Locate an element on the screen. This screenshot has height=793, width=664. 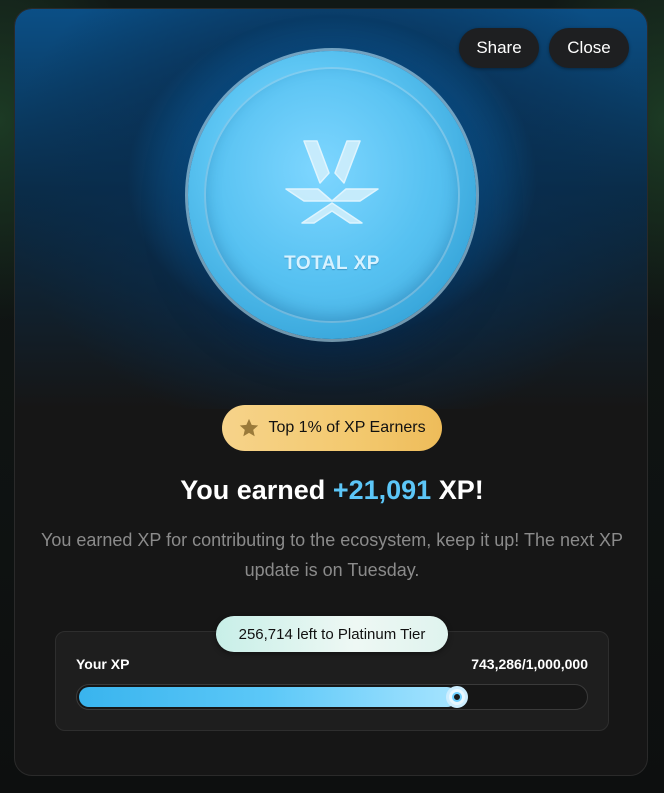
headline-suffix: XP! is located at coordinates (461, 490).